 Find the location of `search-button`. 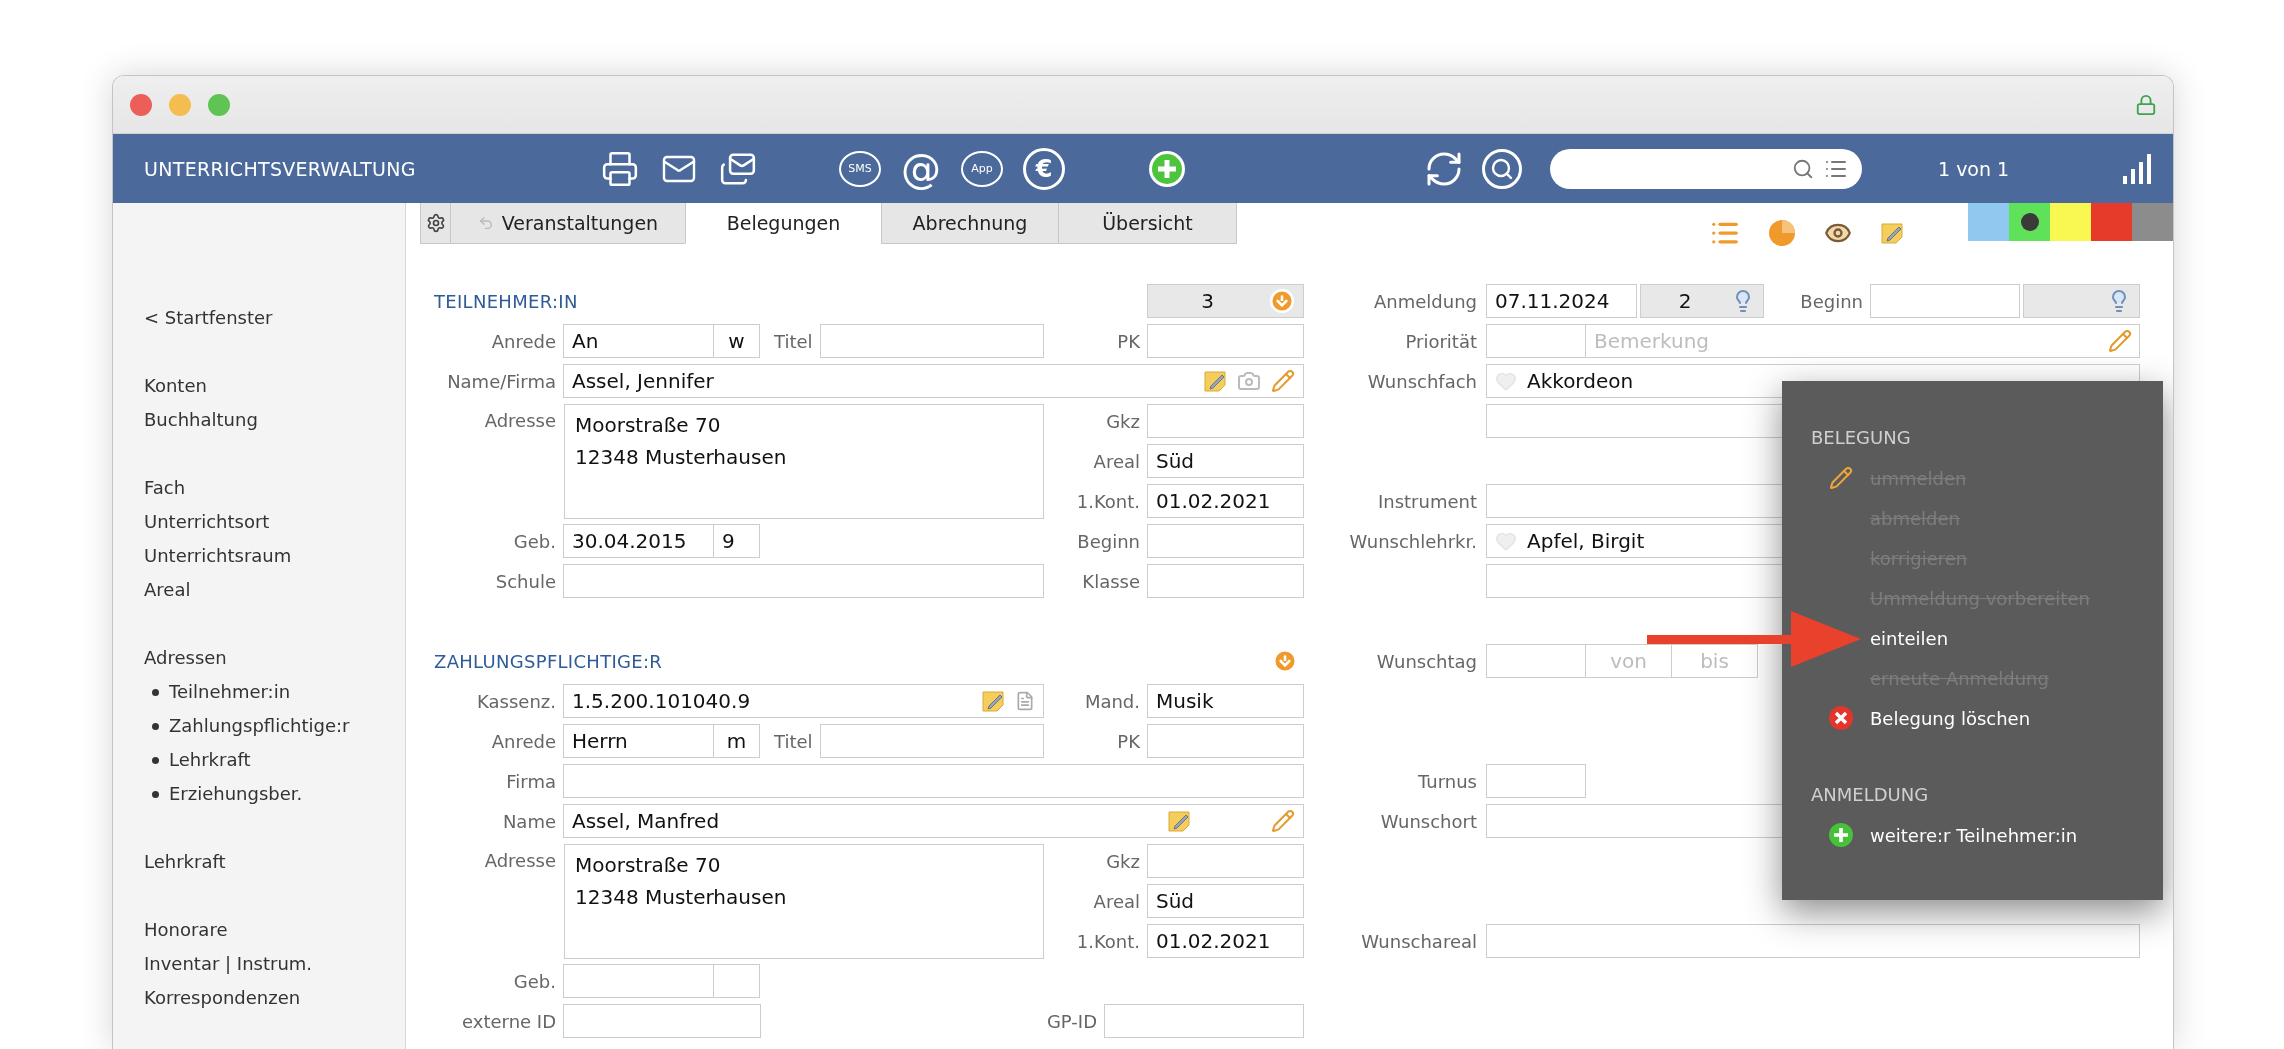

search-button is located at coordinates (1502, 168).